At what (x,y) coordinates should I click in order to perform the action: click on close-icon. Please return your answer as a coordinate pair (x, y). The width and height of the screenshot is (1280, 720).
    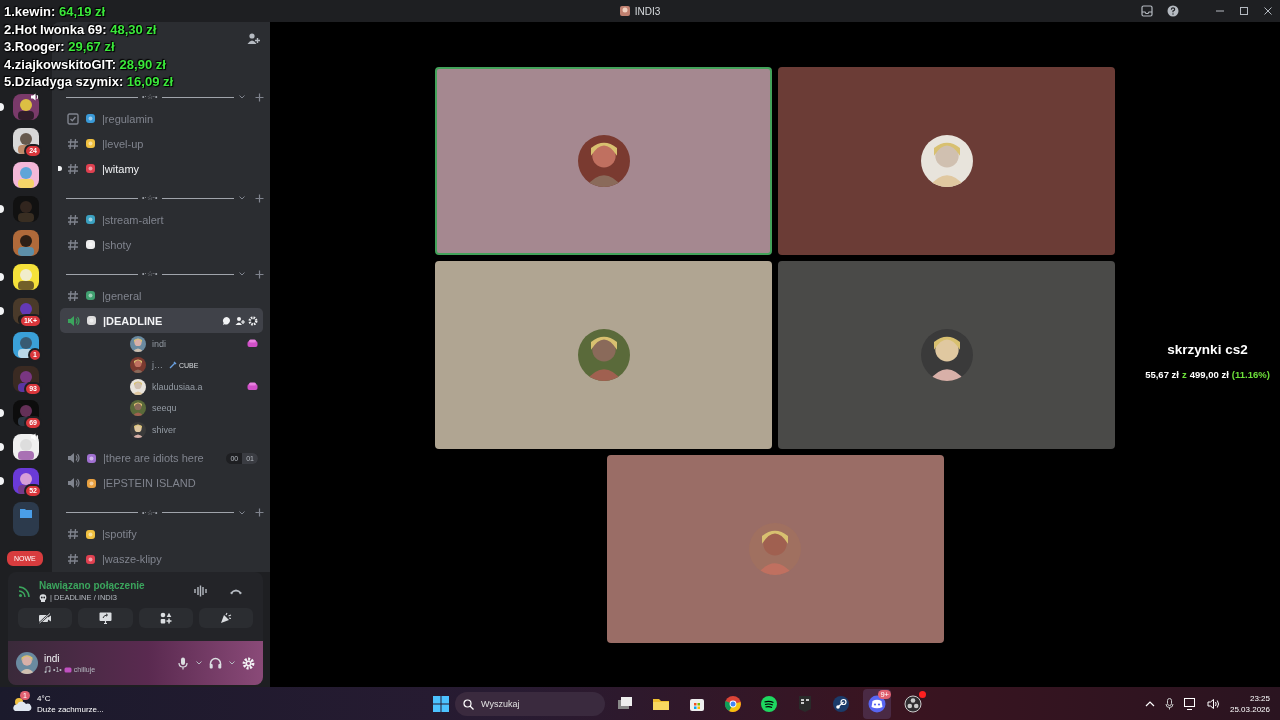
    Looking at the image, I should click on (1268, 11).